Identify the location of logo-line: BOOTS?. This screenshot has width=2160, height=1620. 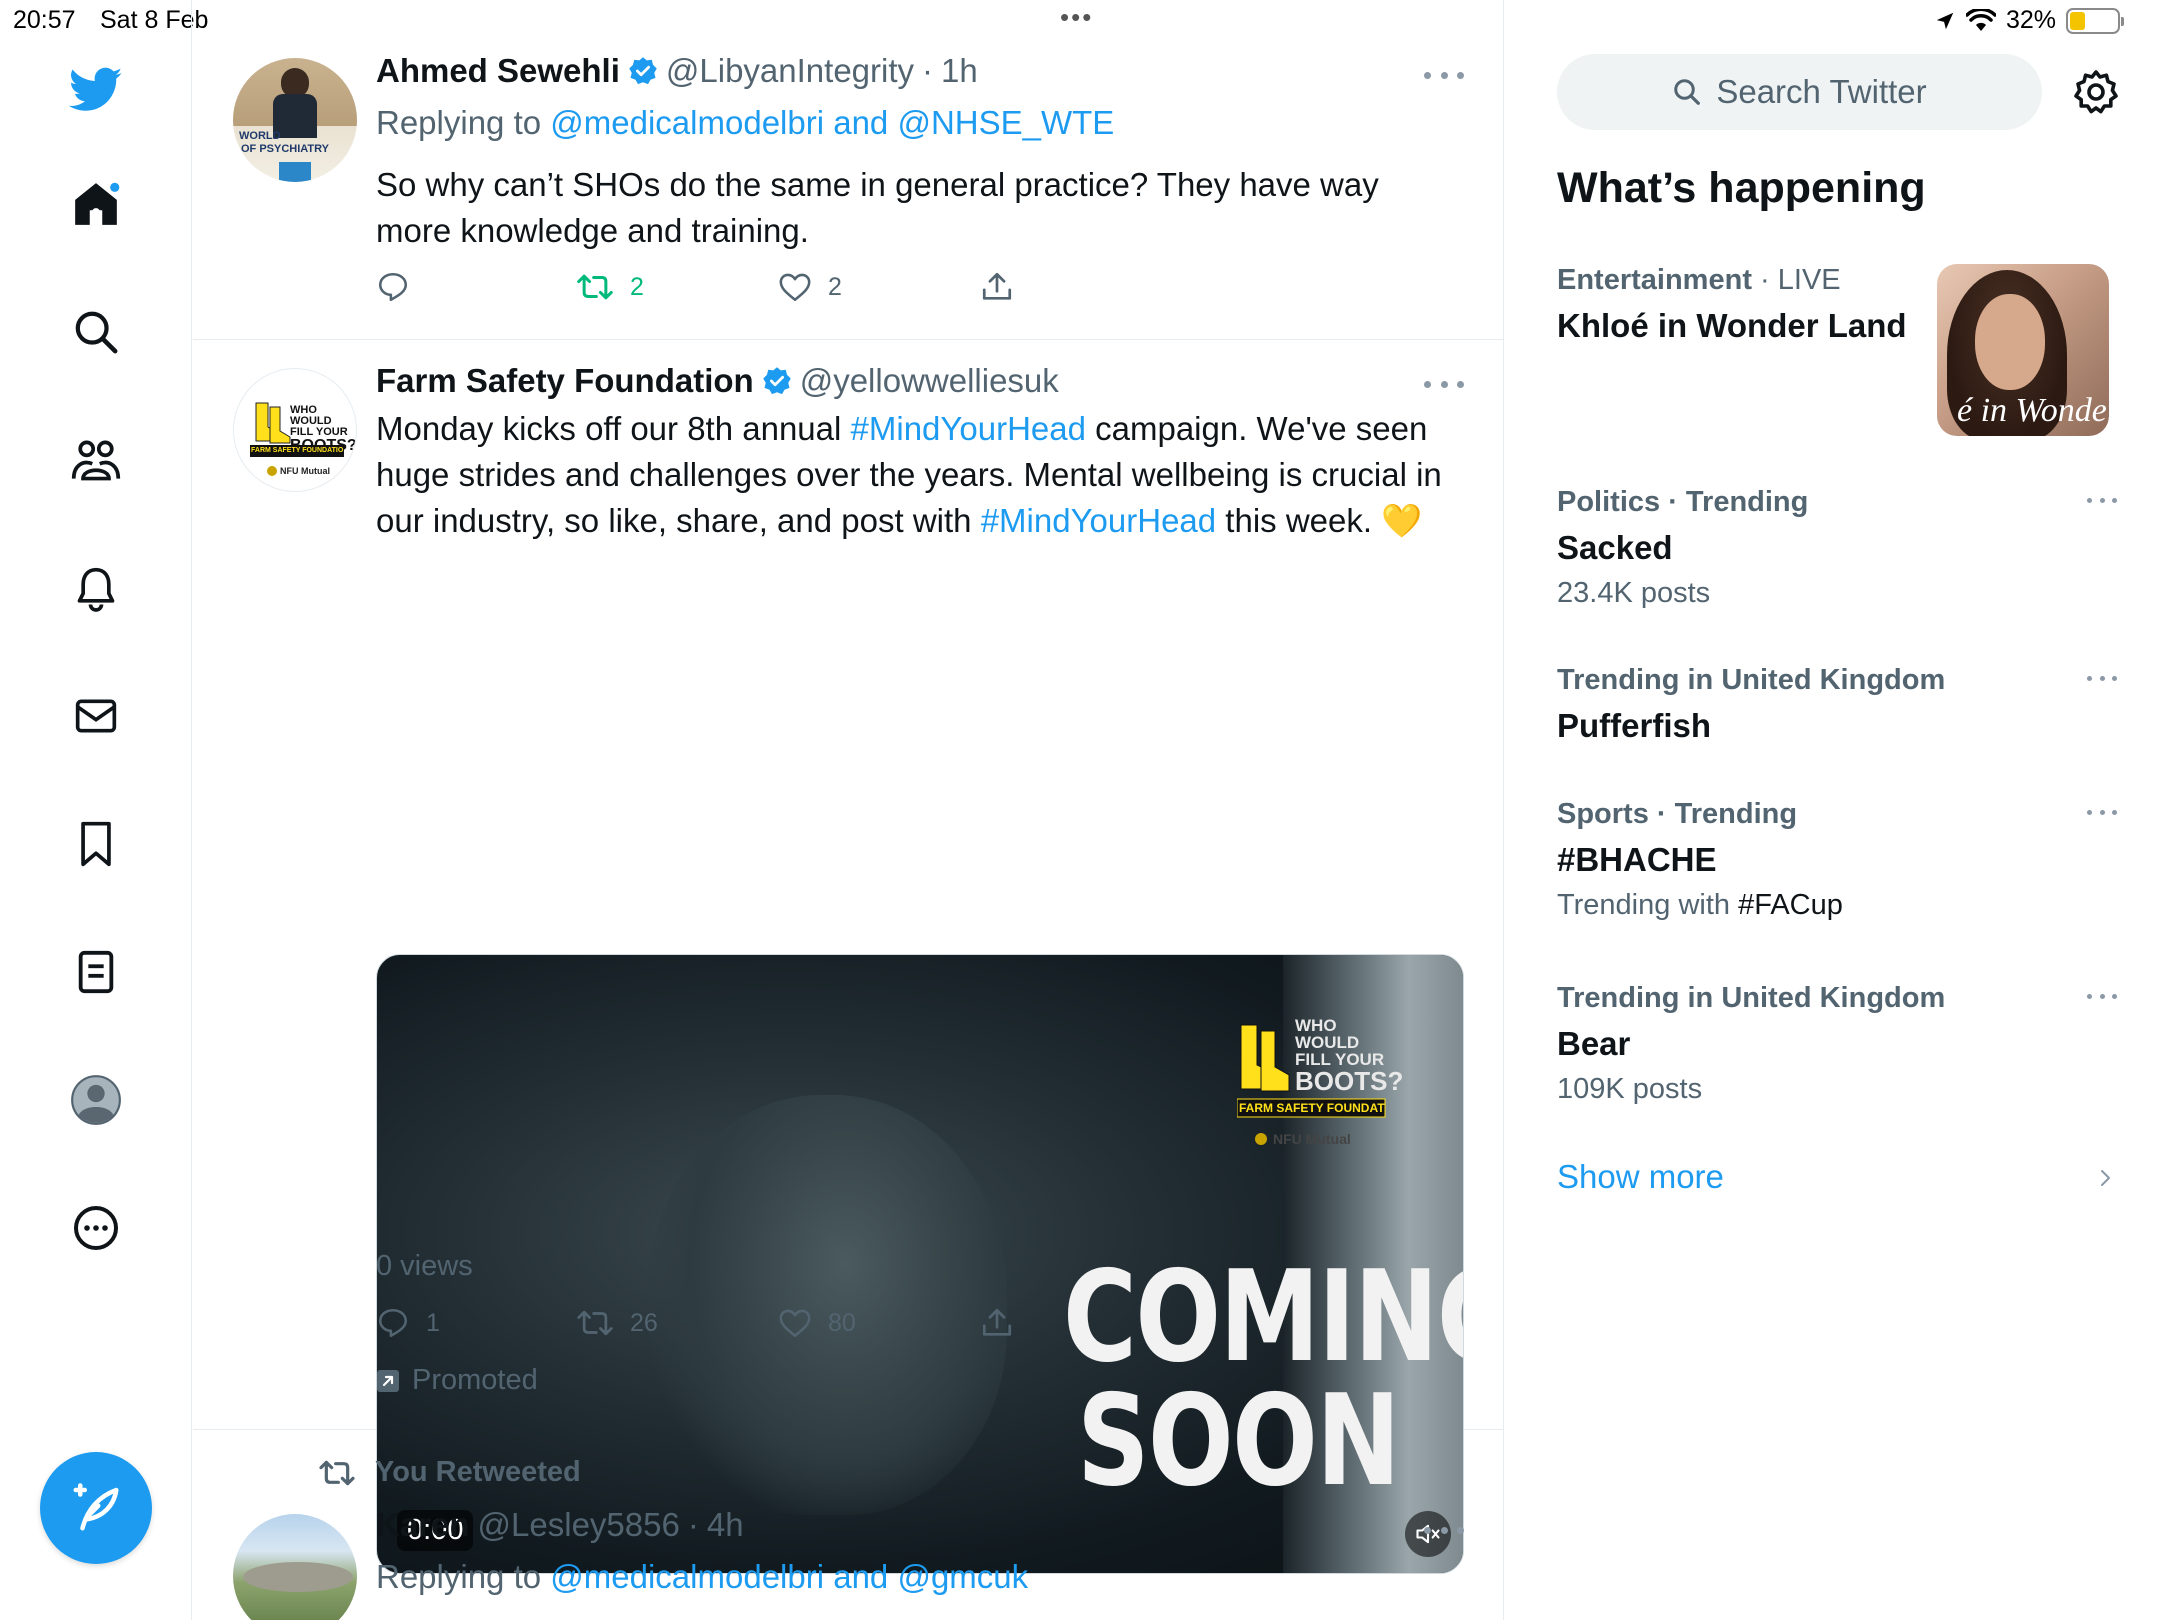
(1349, 1081).